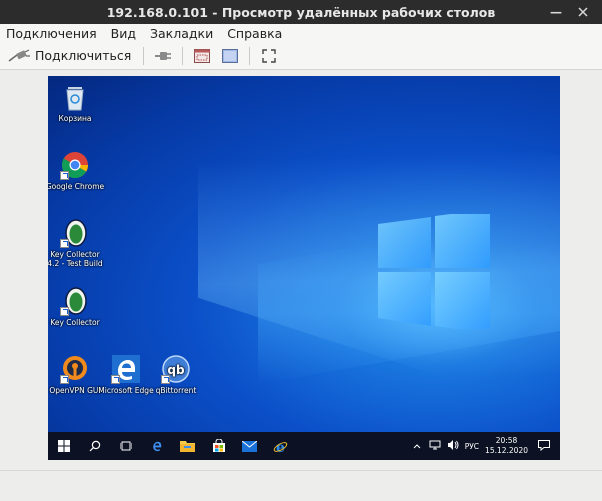  I want to click on screen-icon, so click(230, 55).